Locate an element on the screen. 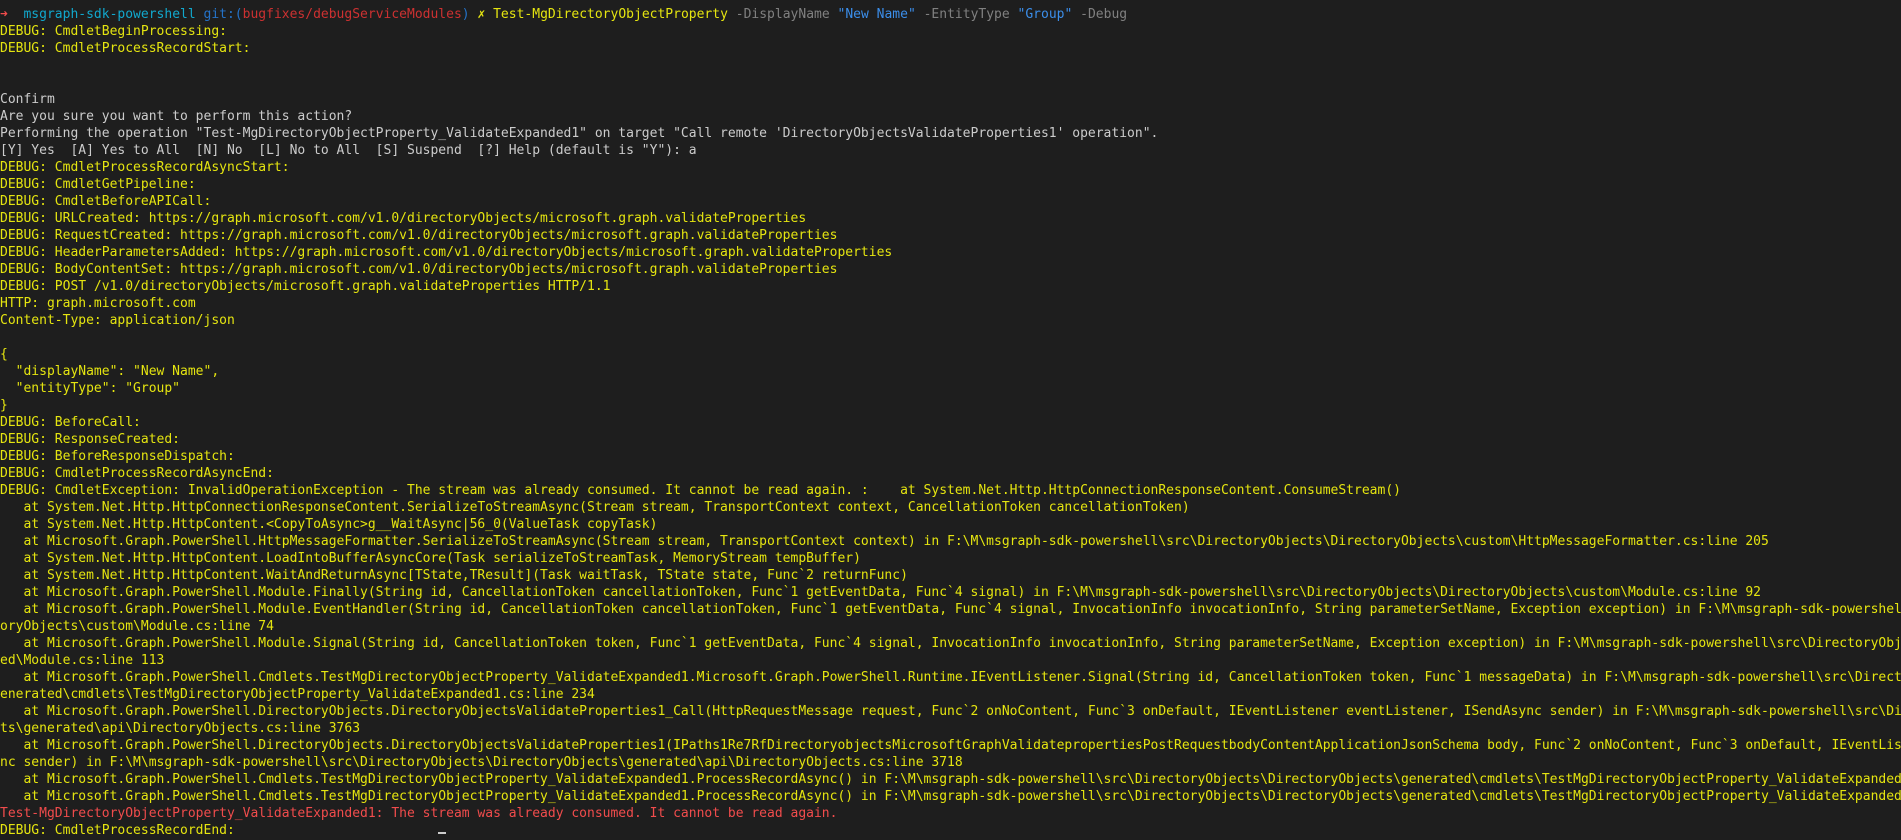 The image size is (1901, 840). output-line: "displayName": "New Name", is located at coordinates (110, 371).